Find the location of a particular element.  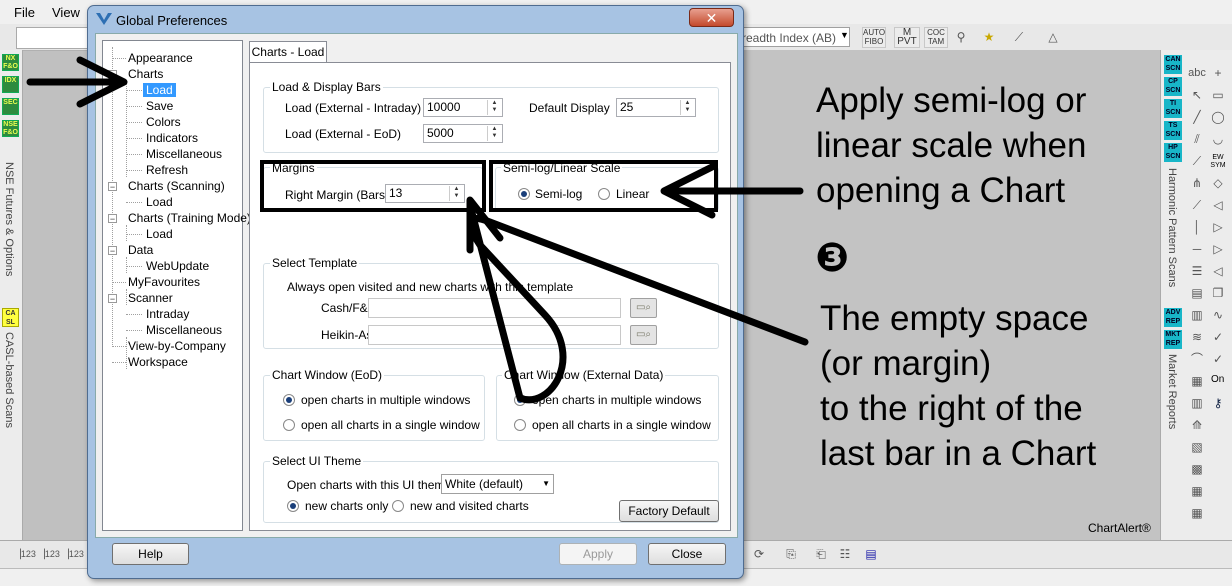

annotation-margin-line-1: The empty space is located at coordinates (954, 318).